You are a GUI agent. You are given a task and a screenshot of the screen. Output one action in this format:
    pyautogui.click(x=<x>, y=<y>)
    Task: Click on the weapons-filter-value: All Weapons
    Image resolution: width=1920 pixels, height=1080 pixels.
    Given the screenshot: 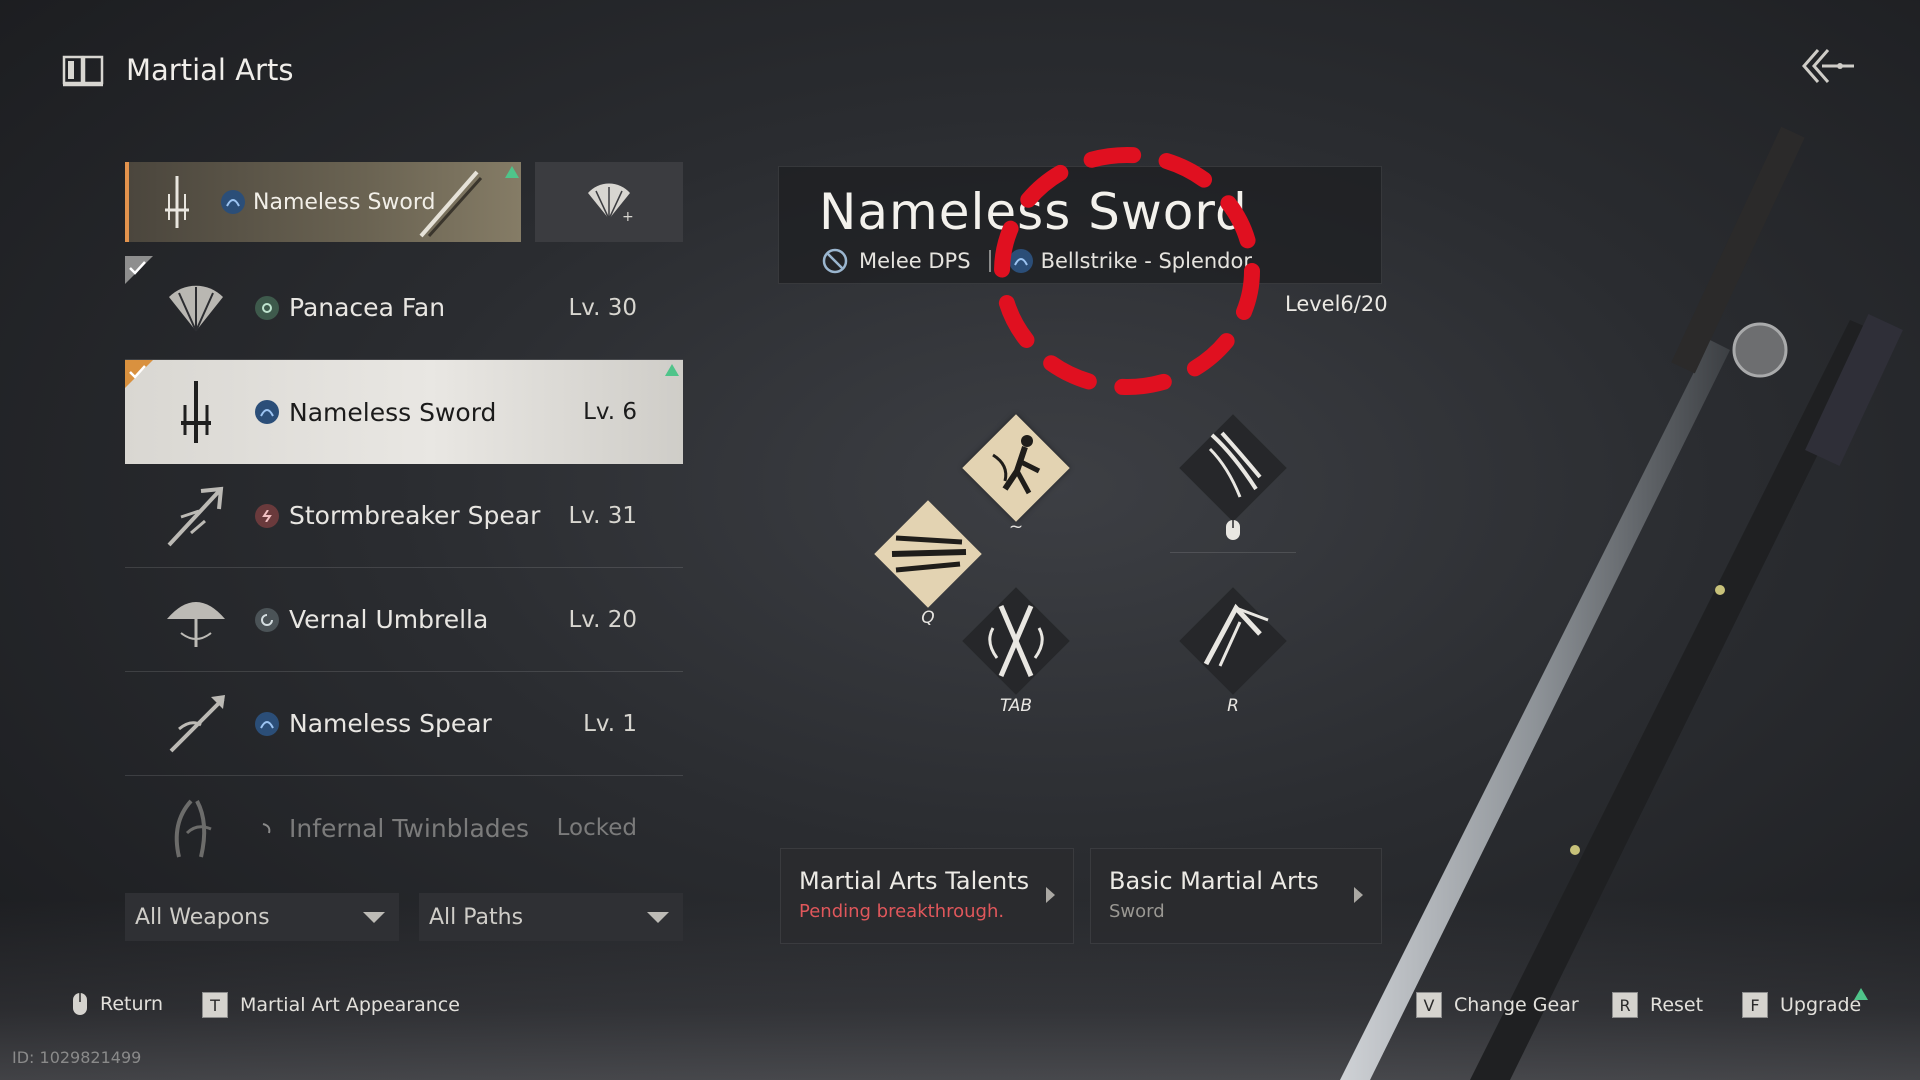 What is the action you would take?
    pyautogui.click(x=202, y=917)
    